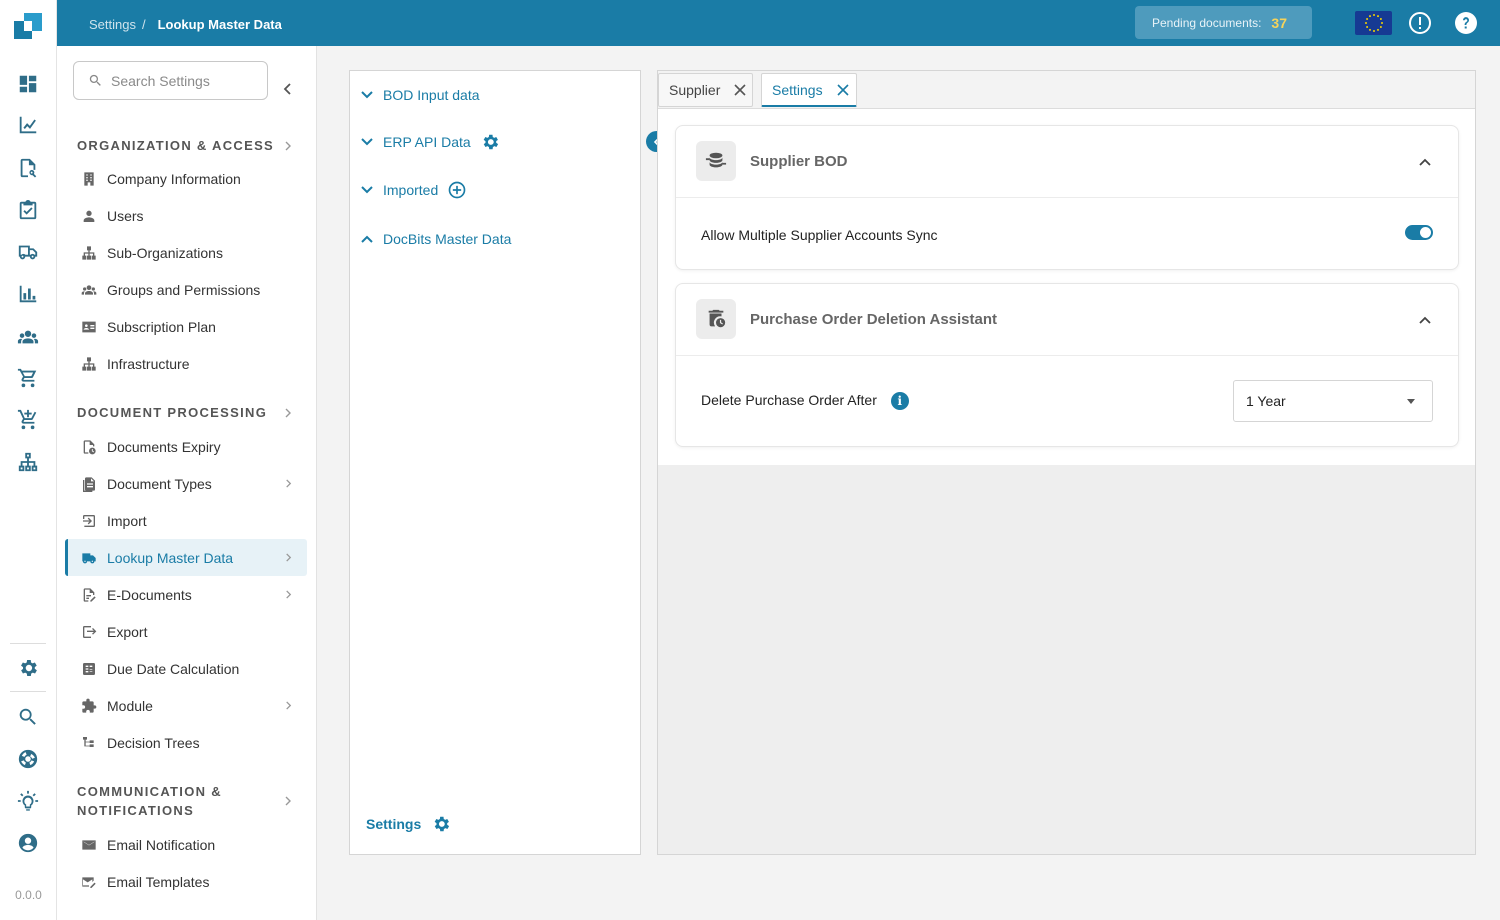 Image resolution: width=1500 pixels, height=920 pixels. What do you see at coordinates (172, 412) in the screenshot?
I see `section-document-processing: DOCUMENT PROCESSING` at bounding box center [172, 412].